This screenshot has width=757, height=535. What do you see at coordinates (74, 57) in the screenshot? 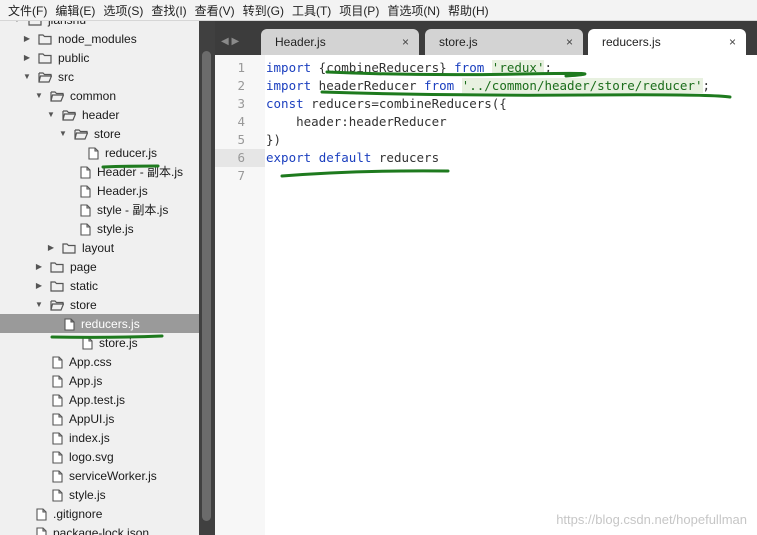
I see `tree-label: public` at bounding box center [74, 57].